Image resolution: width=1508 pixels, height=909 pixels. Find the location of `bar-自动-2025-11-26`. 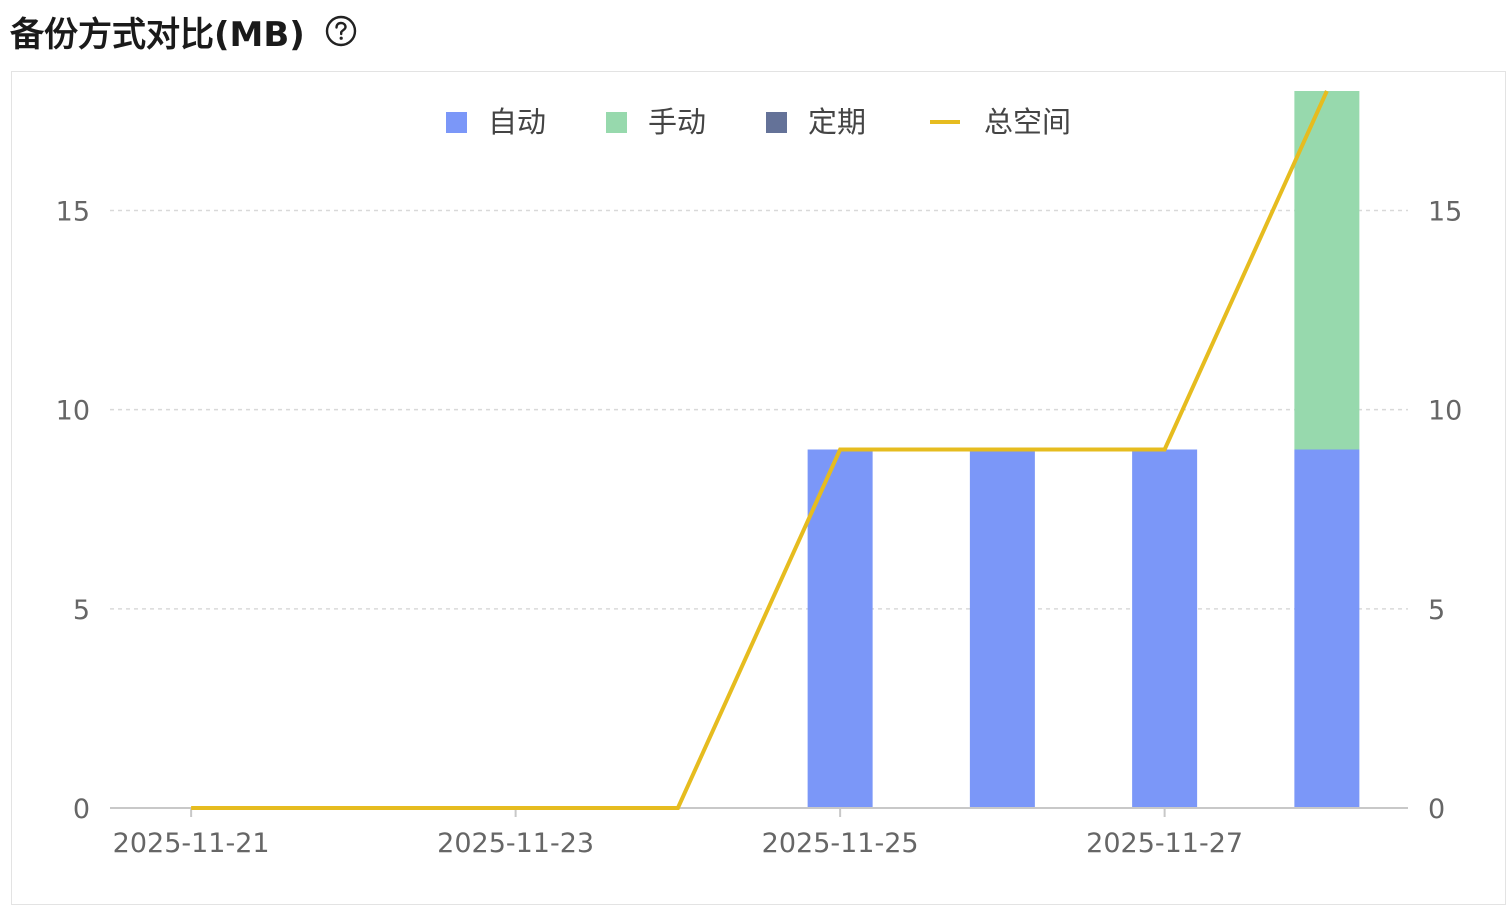

bar-自动-2025-11-26 is located at coordinates (1002, 628).